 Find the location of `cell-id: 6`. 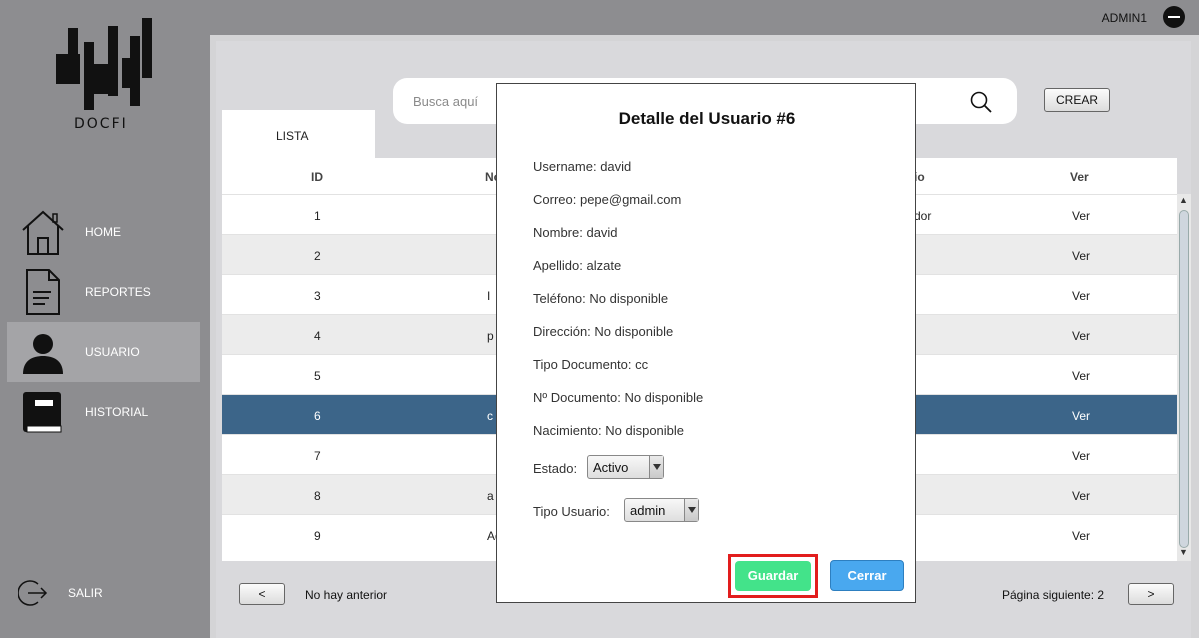

cell-id: 6 is located at coordinates (317, 416).